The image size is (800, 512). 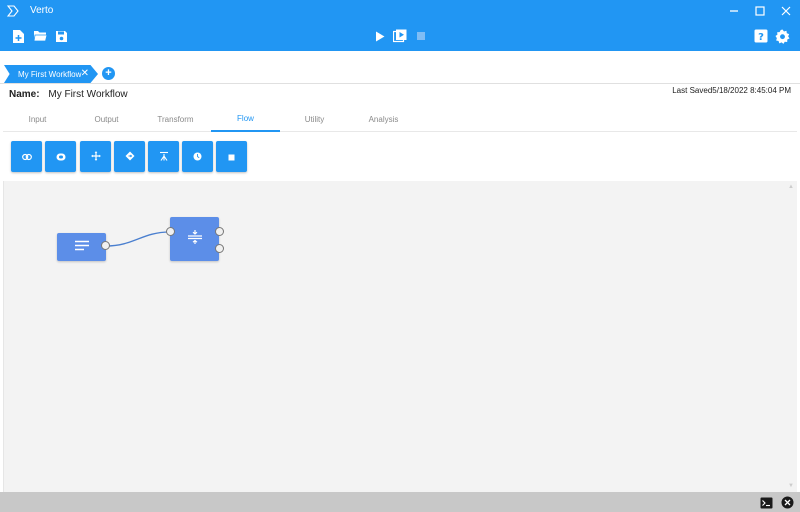 I want to click on branch-icon, so click(x=164, y=157).